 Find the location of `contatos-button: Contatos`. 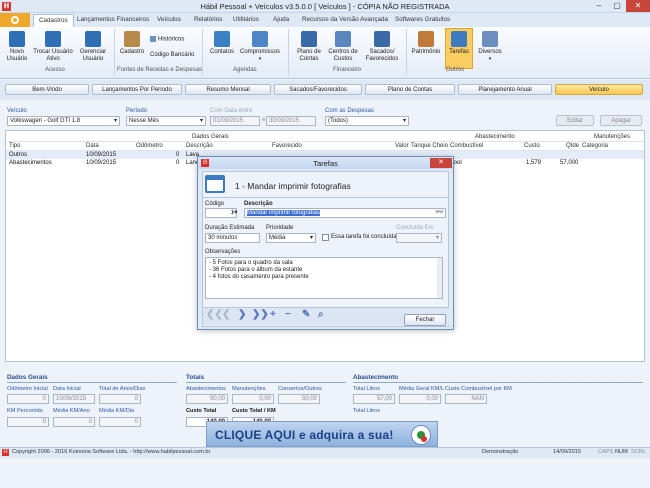

contatos-button: Contatos is located at coordinates (222, 43).